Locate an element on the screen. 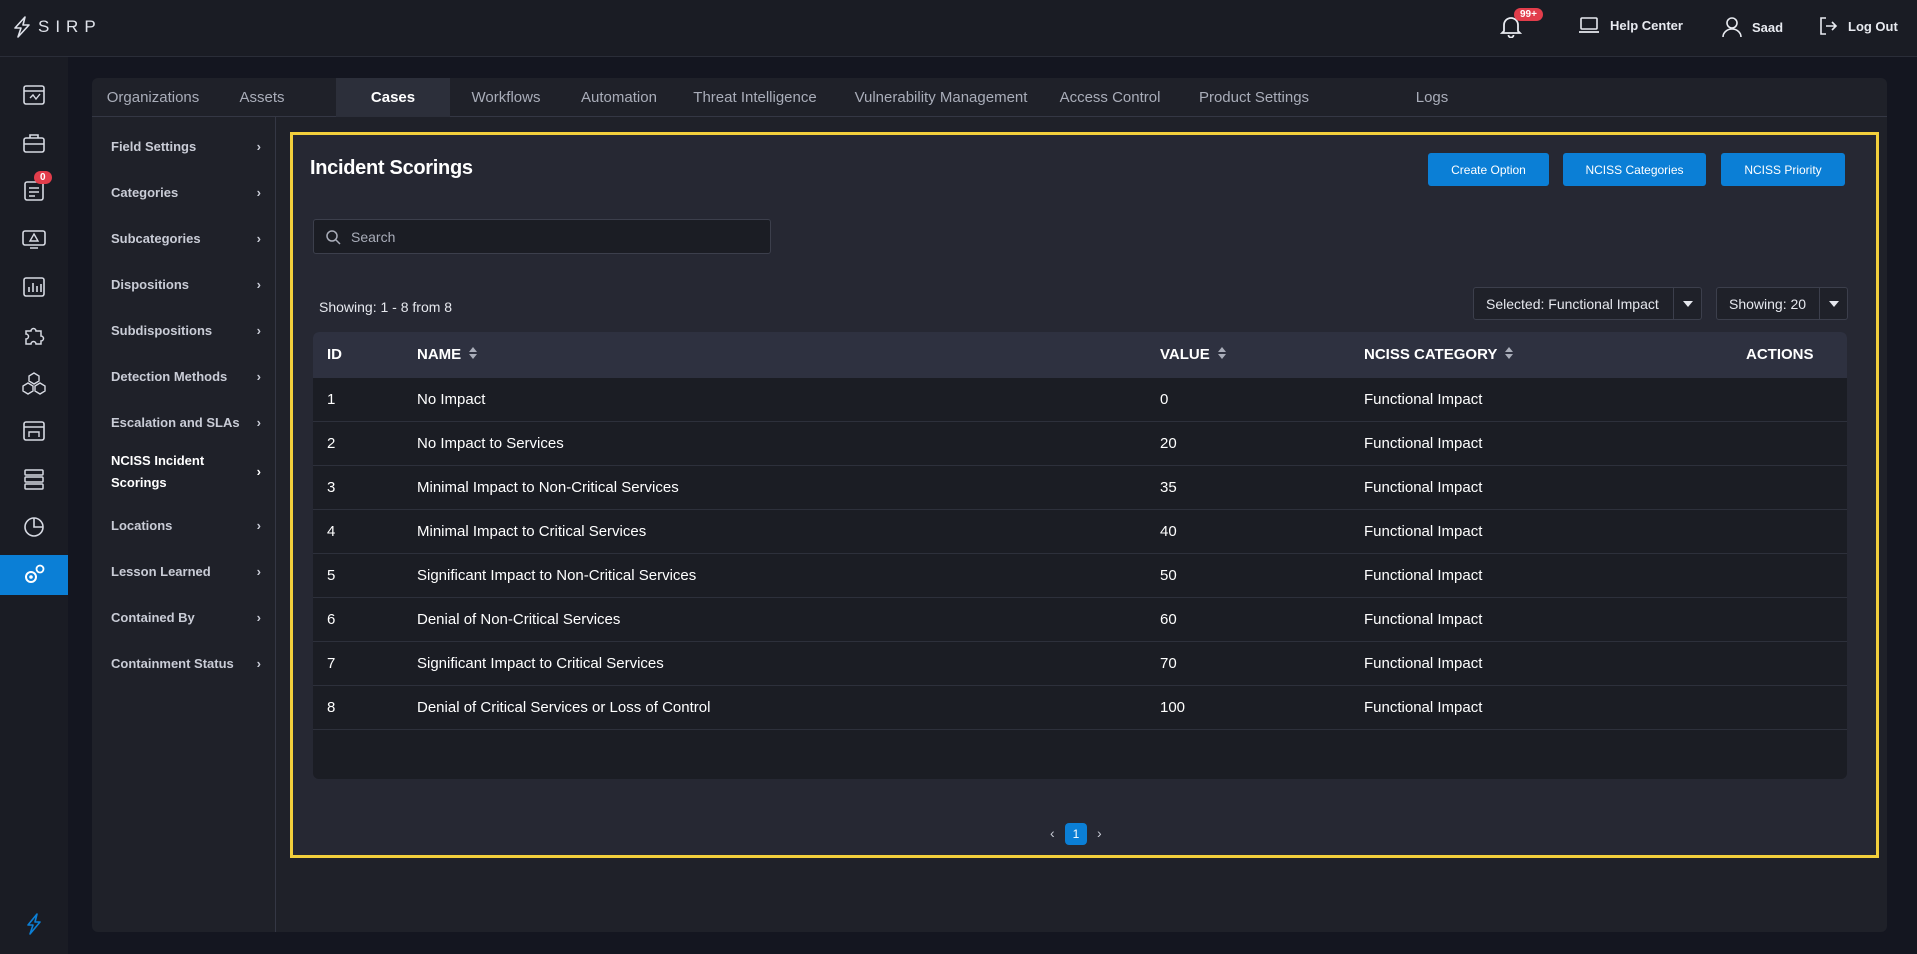  tab-assets: Assets is located at coordinates (262, 97).